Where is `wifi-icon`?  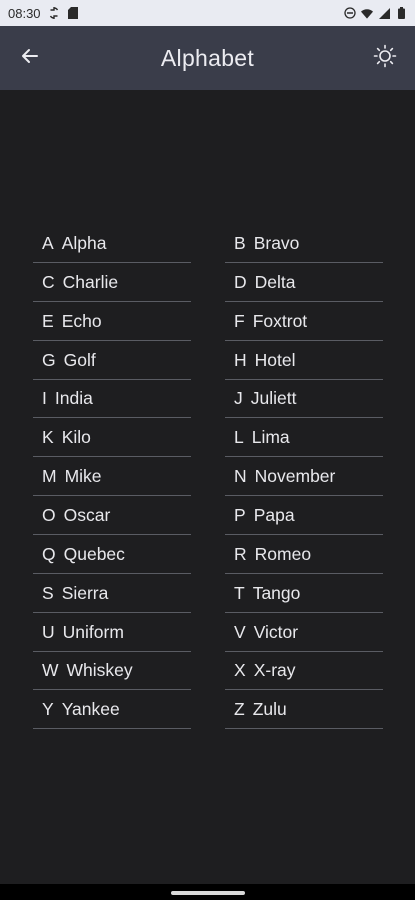 wifi-icon is located at coordinates (367, 13).